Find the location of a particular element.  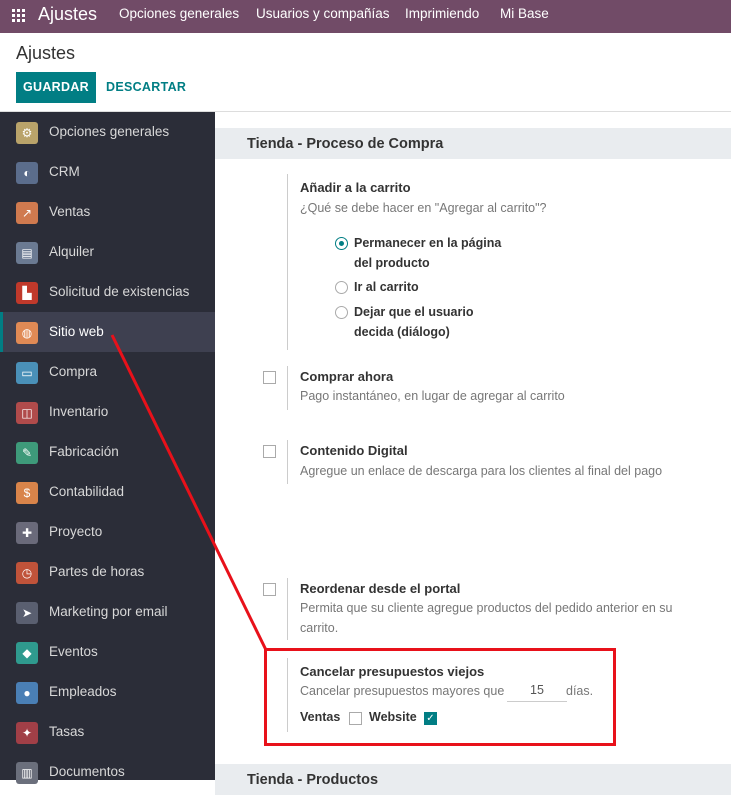

annotation-line is located at coordinates (189, 492).